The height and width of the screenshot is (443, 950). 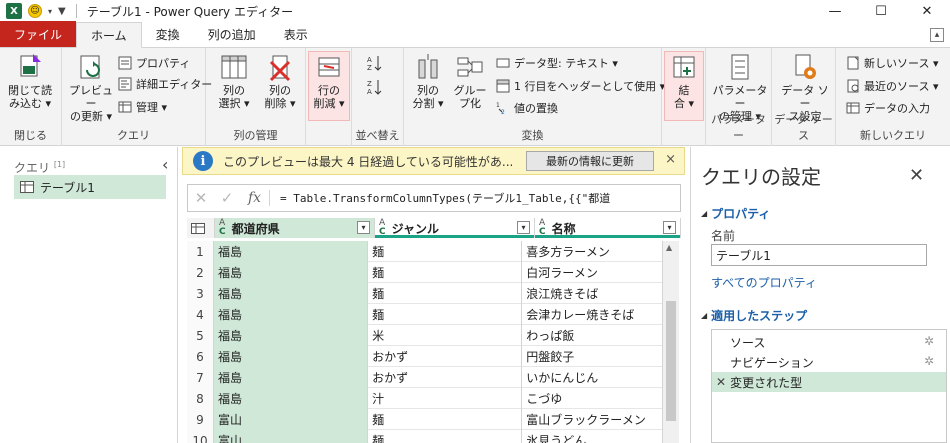 What do you see at coordinates (50, 11) in the screenshot?
I see `qat-dropdown-icon: ▾` at bounding box center [50, 11].